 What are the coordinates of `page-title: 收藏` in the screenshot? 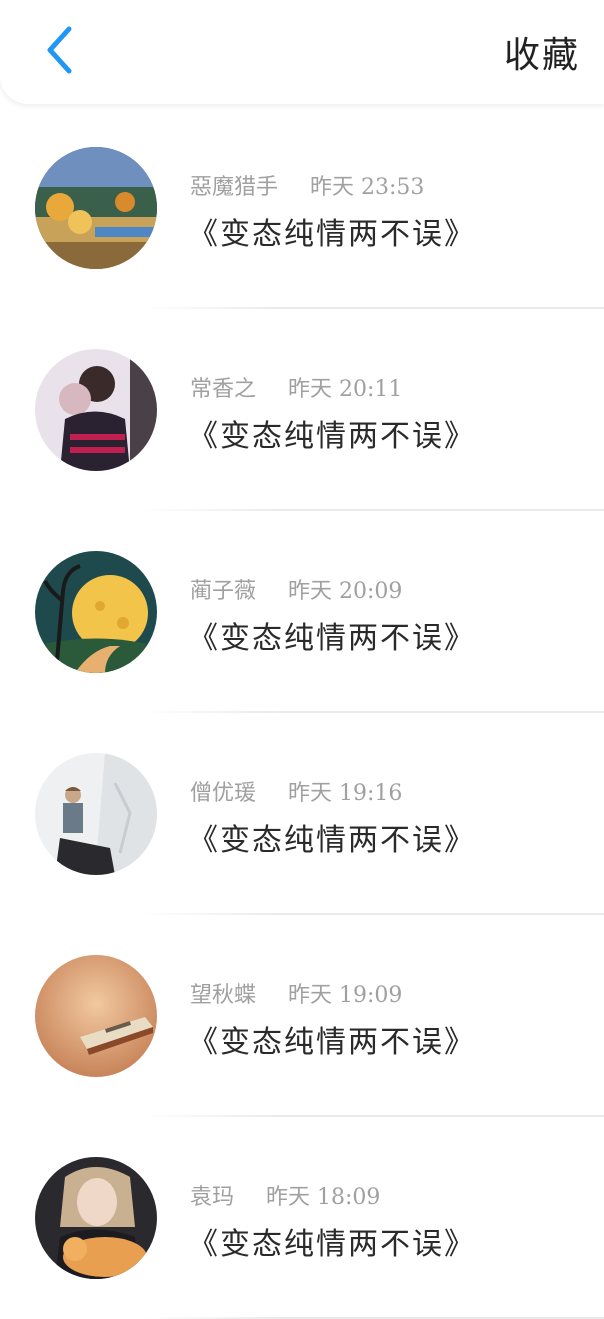 It's located at (541, 55).